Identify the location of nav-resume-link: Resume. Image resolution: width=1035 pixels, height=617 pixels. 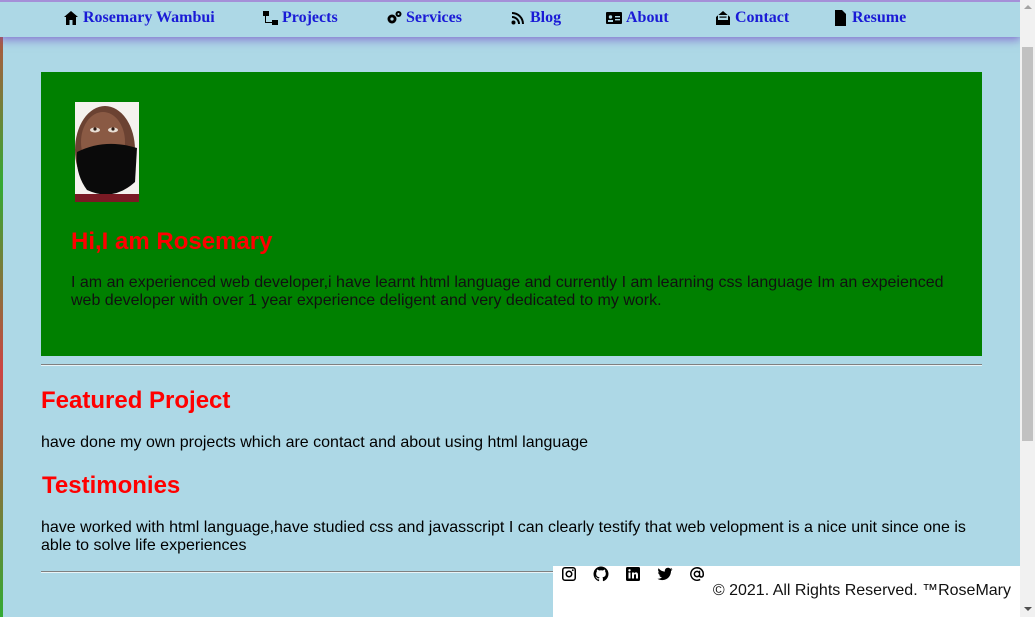
(869, 18).